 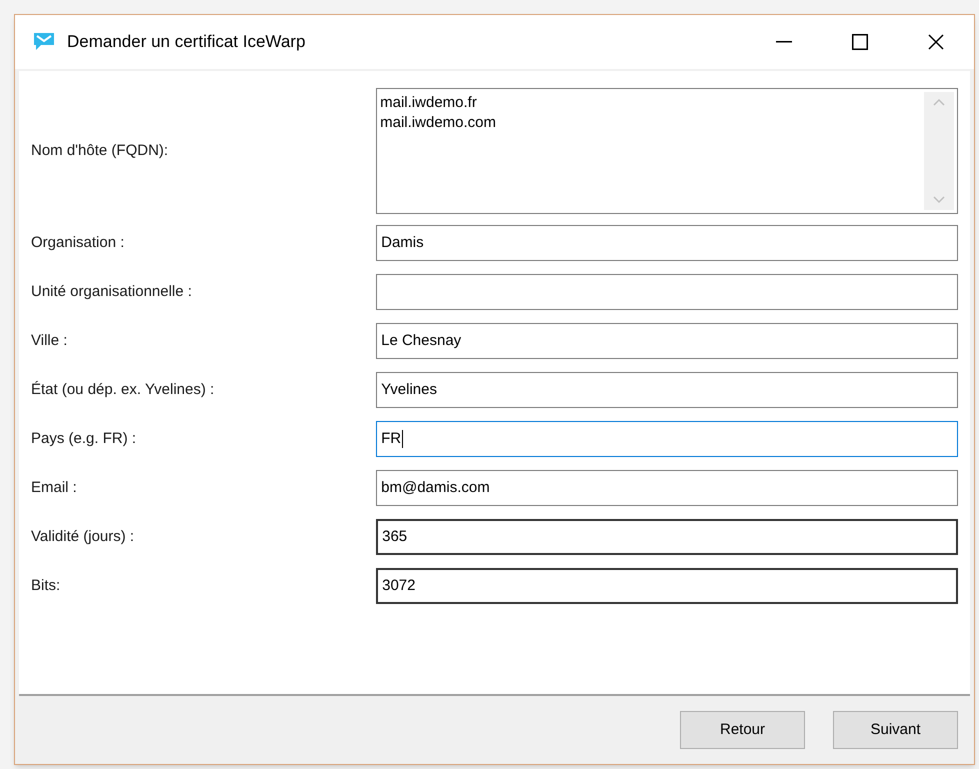 I want to click on input-field, so click(x=667, y=292).